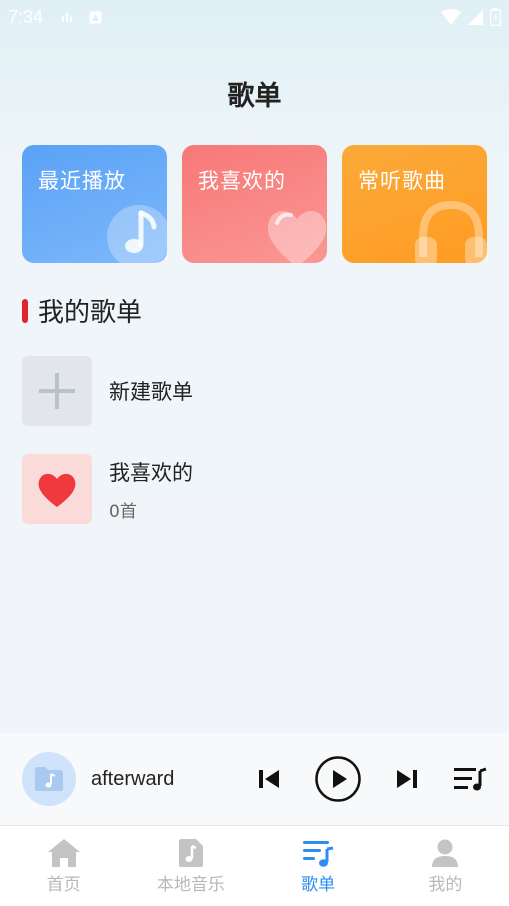 The image size is (509, 906). I want to click on app-notification-icon, so click(95, 17).